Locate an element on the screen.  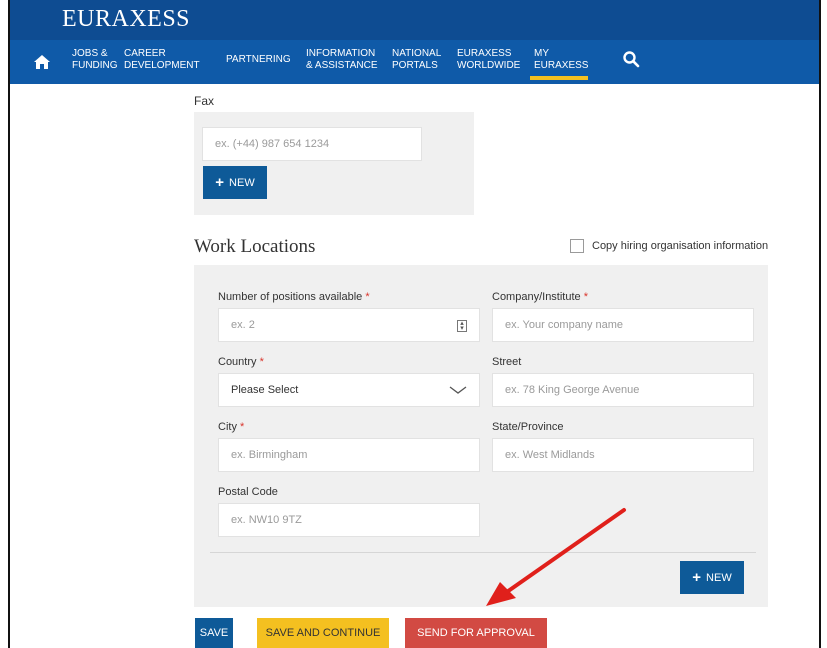
nav-national-portals: NATIONAL PORTALS is located at coordinates (416, 60).